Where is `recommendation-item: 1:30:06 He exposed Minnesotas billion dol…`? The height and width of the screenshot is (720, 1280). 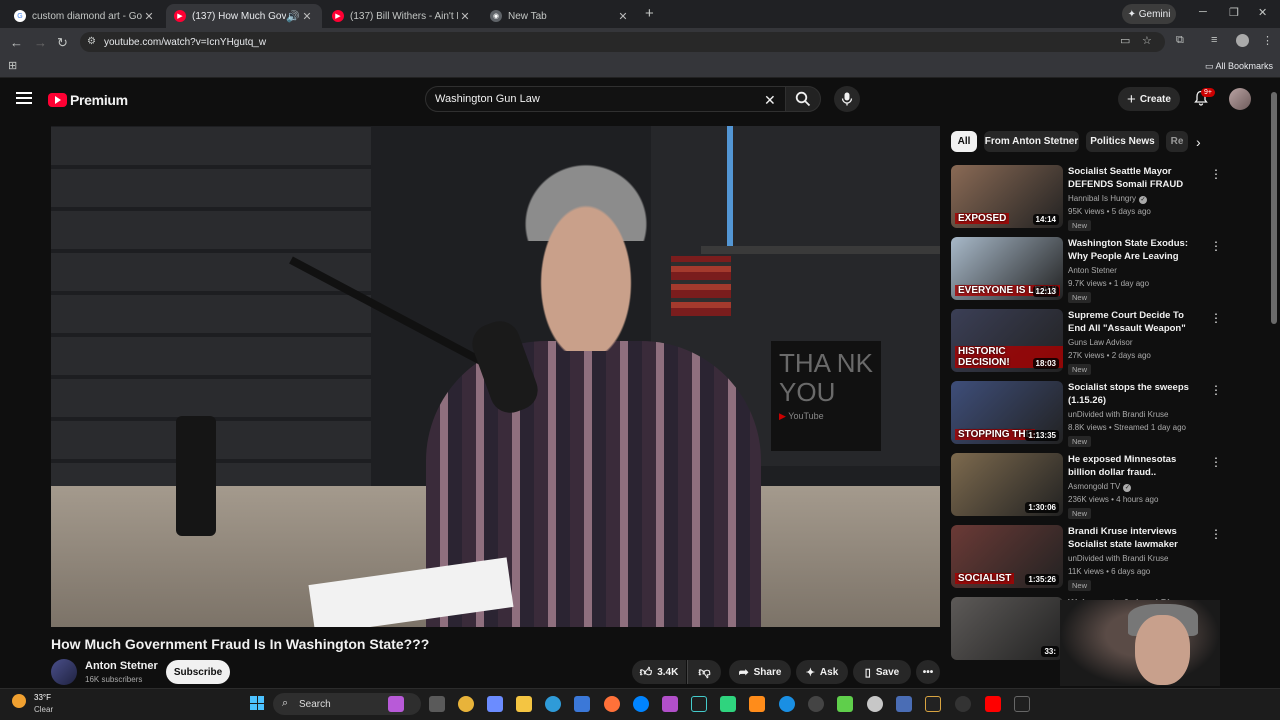
recommendation-item: 1:30:06 He exposed Minnesotas billion dol… is located at coordinates (1086, 486).